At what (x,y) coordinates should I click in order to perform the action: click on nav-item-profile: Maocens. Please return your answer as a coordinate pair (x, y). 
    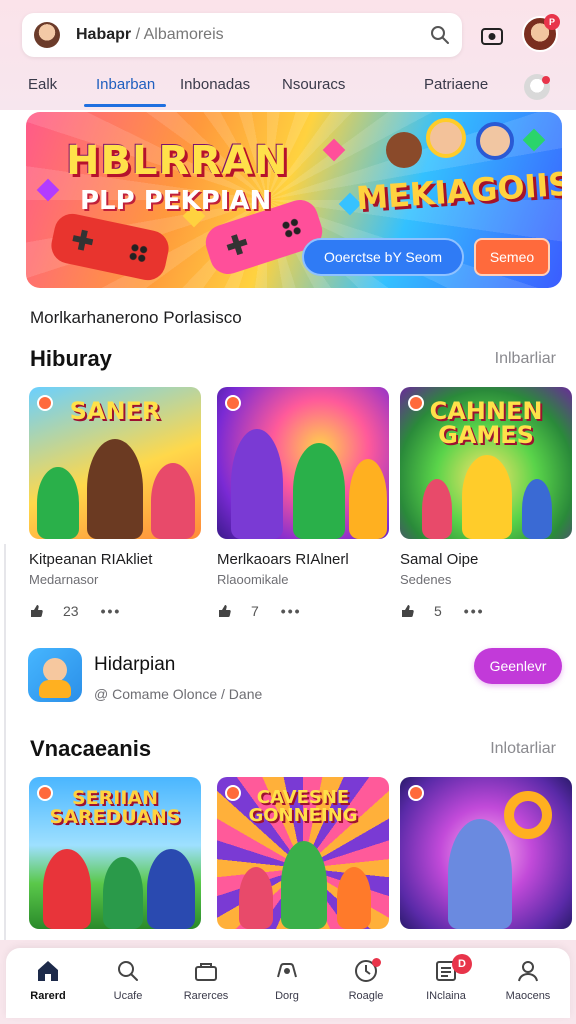
    Looking at the image, I should click on (528, 980).